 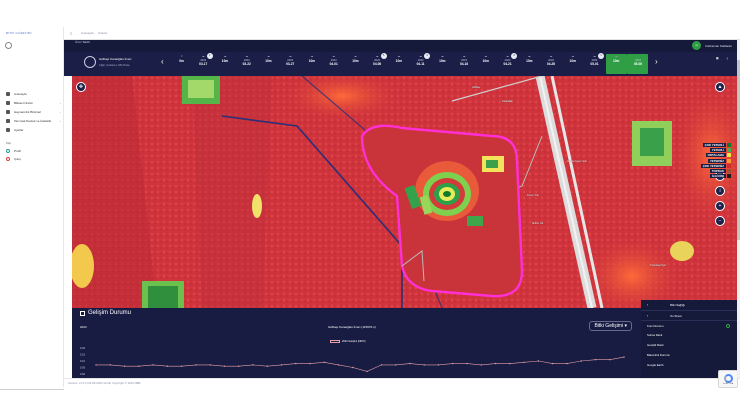 What do you see at coordinates (81, 87) in the screenshot?
I see `compass-icon: ✥` at bounding box center [81, 87].